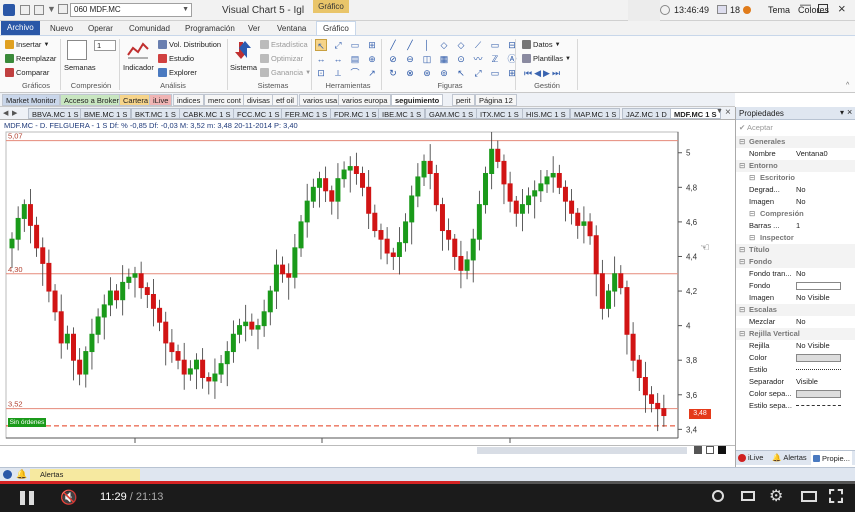 The width and height of the screenshot is (855, 512). What do you see at coordinates (728, 112) in the screenshot?
I see `close-tab-icon: ×` at bounding box center [728, 112].